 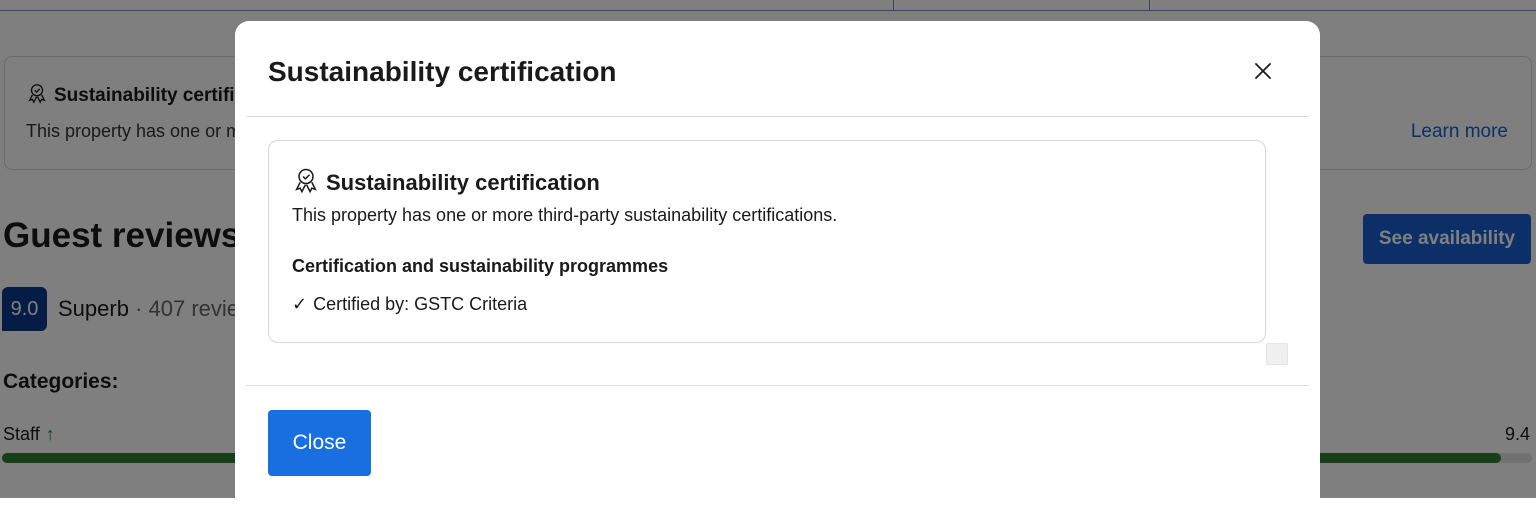 What do you see at coordinates (300, 304) in the screenshot?
I see `checkmark-icon: ✓` at bounding box center [300, 304].